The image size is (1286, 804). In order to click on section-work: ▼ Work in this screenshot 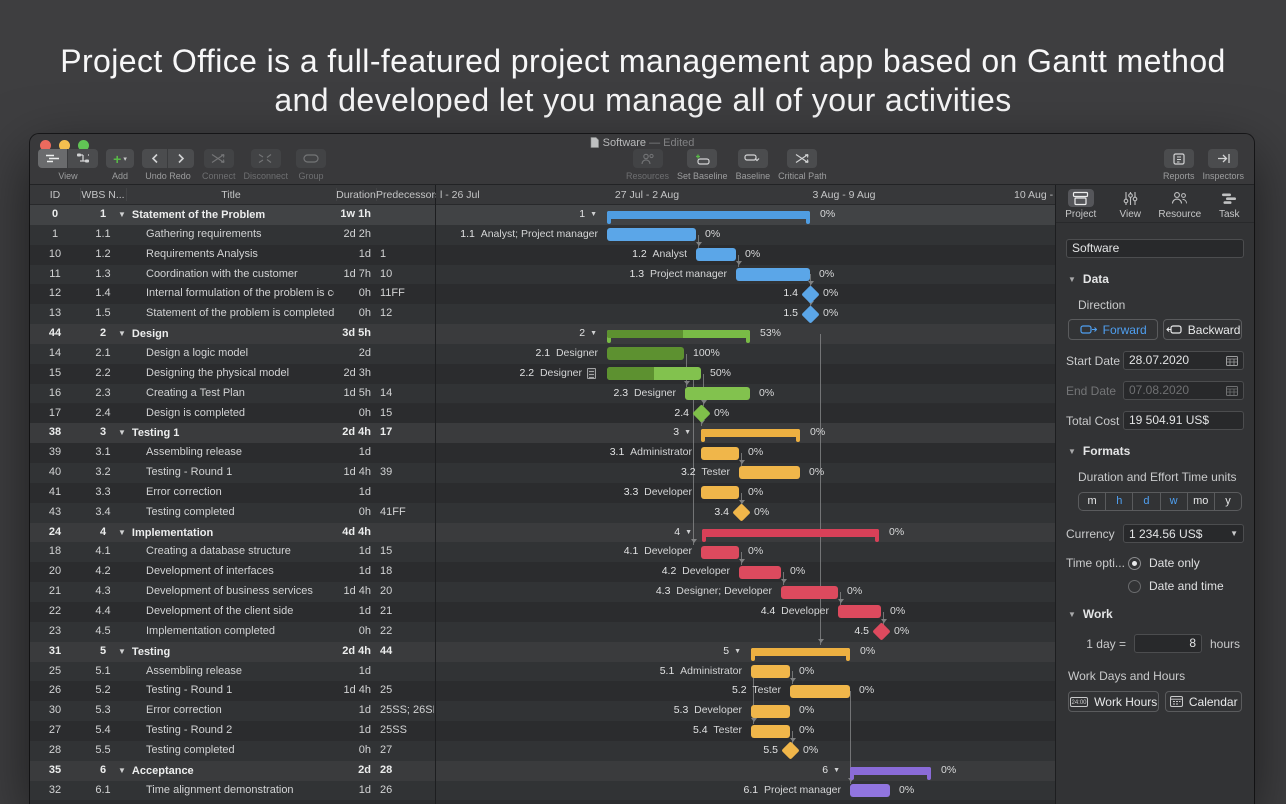, I will do `click(1156, 614)`.